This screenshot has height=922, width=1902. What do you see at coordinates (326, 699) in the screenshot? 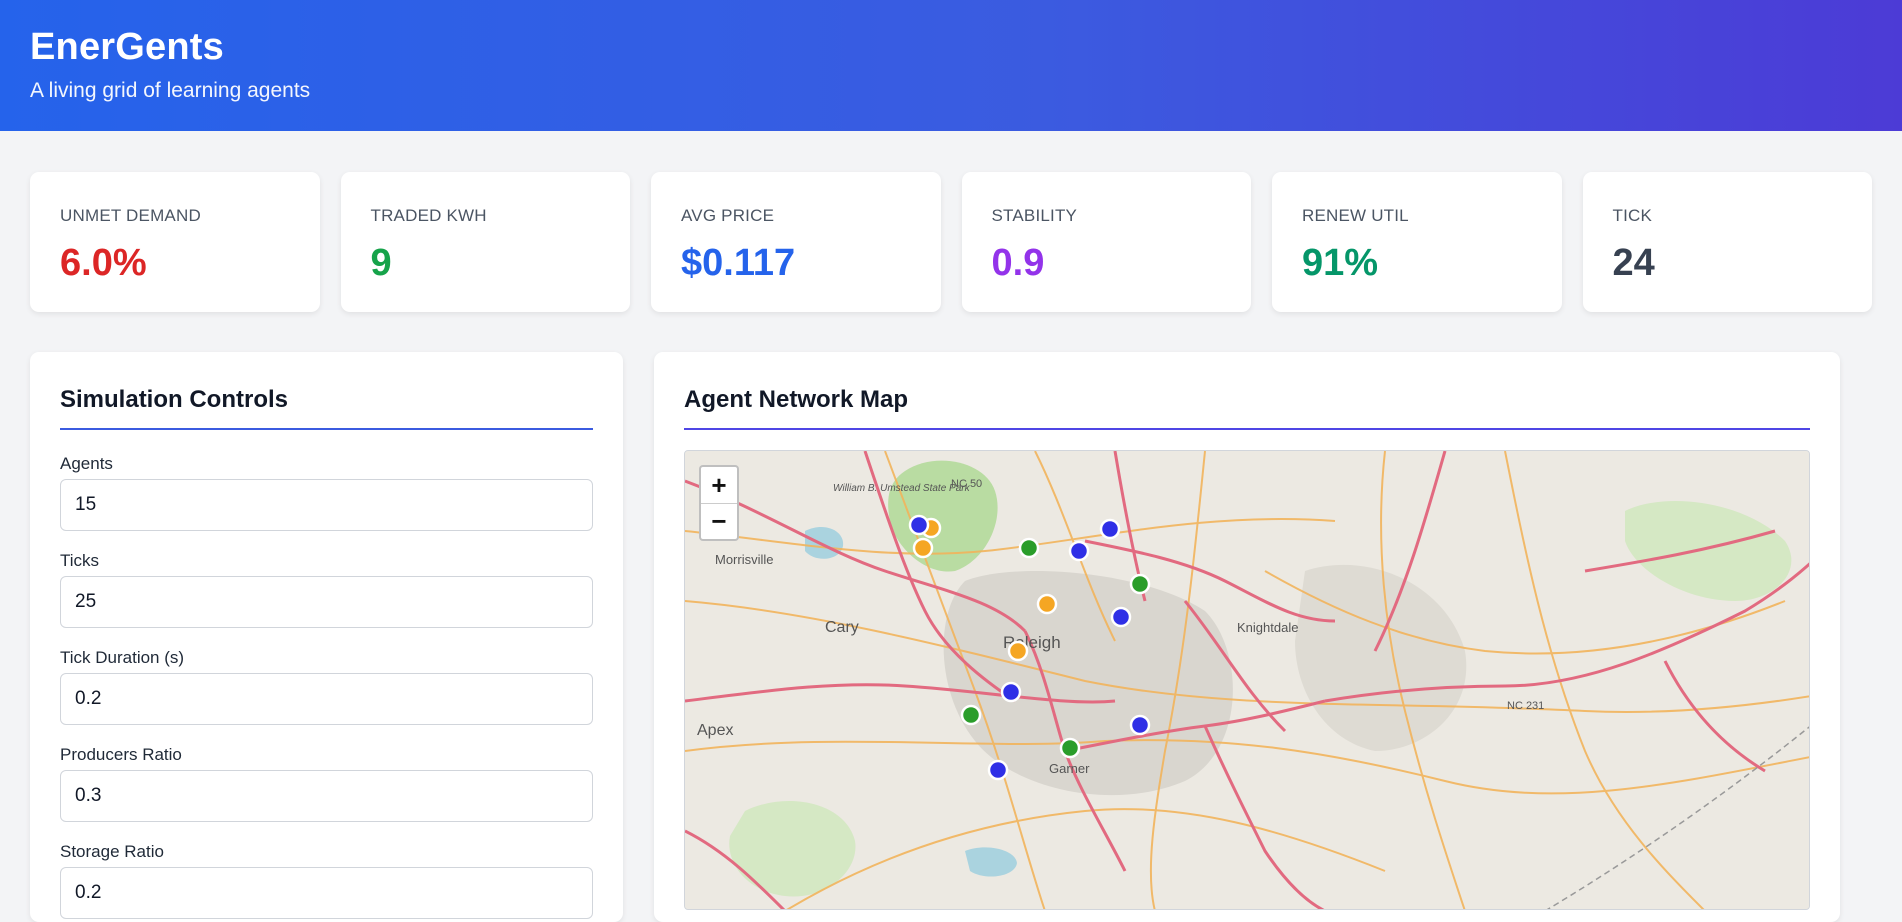
I see `tick-duration-input` at bounding box center [326, 699].